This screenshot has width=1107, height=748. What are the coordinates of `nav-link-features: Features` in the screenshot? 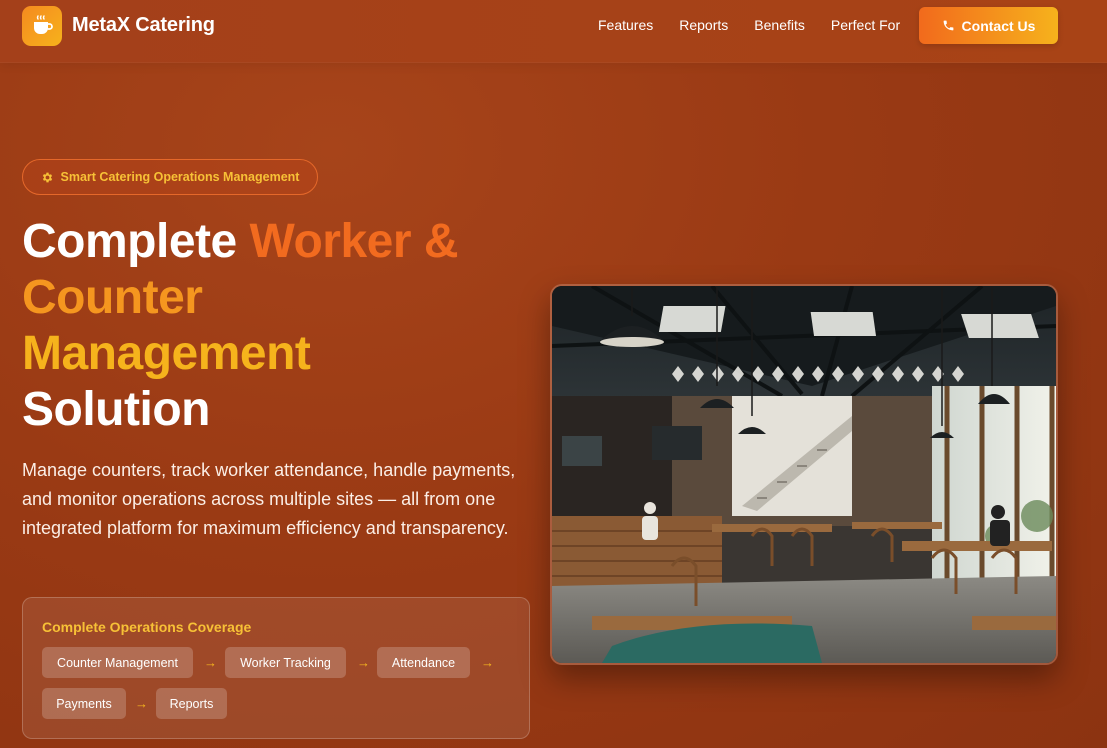 It's located at (625, 25).